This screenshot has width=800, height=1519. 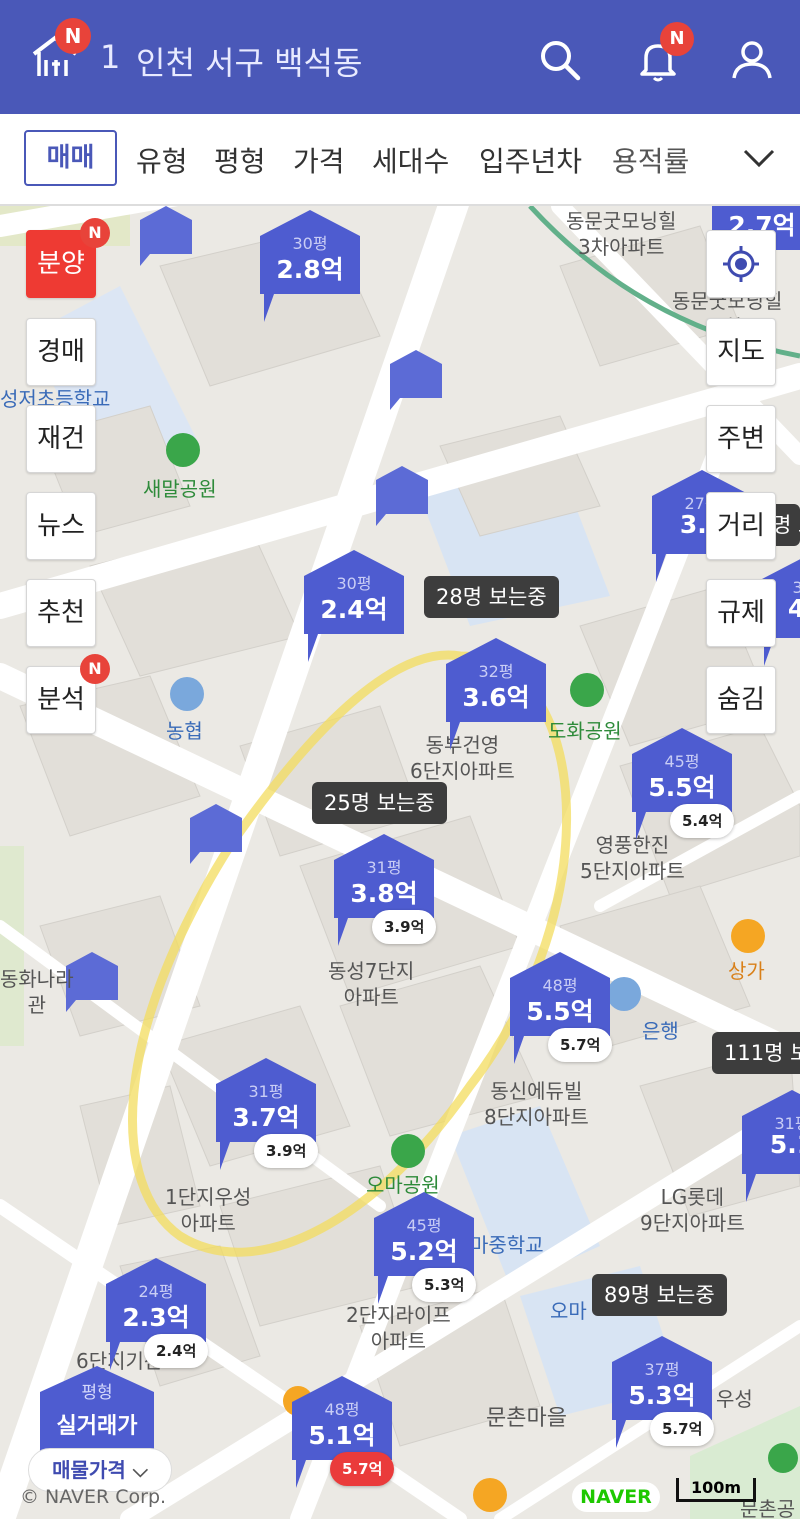 I want to click on filter-area: 평형, so click(x=240, y=160).